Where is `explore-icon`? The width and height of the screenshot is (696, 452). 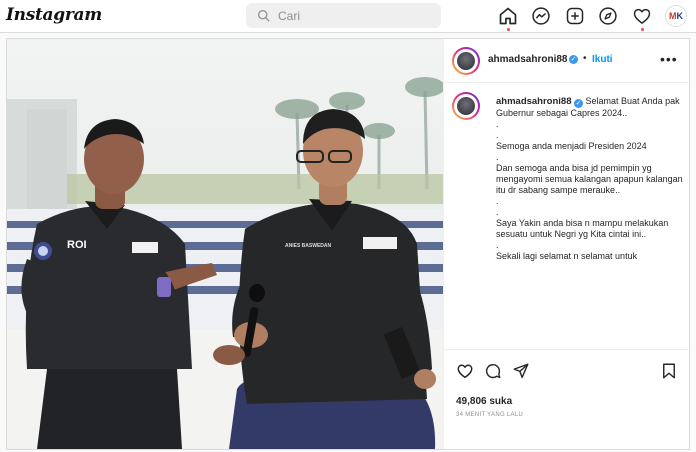 explore-icon is located at coordinates (608, 16).